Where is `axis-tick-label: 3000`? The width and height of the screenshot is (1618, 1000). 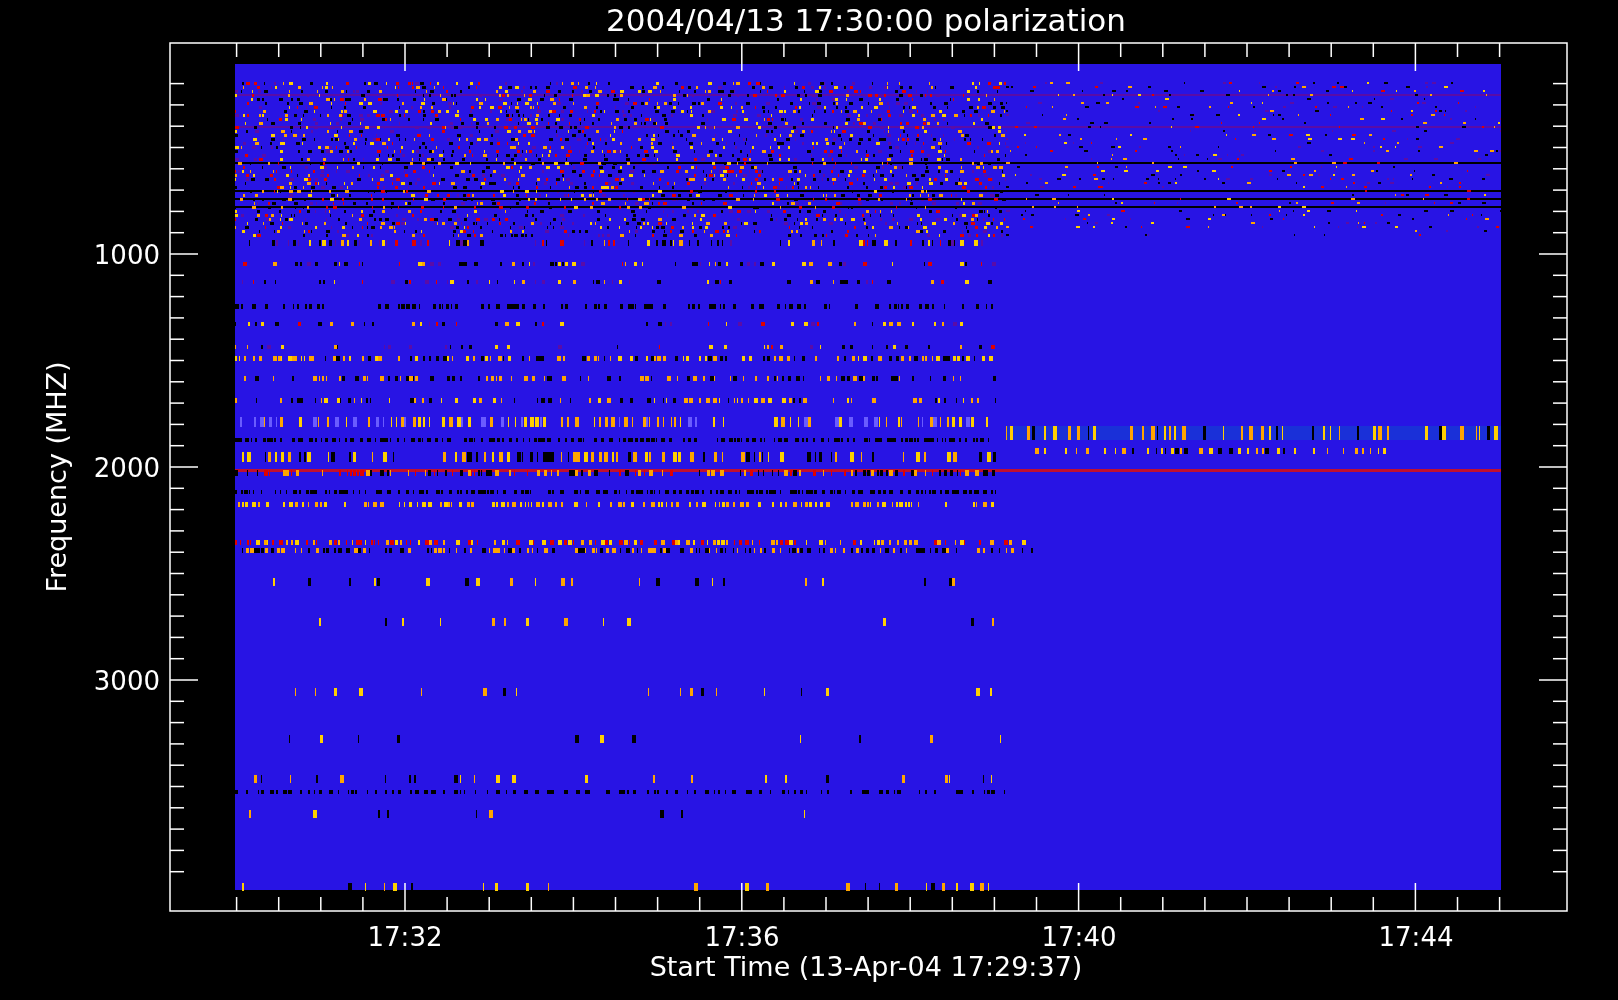
axis-tick-label: 3000 is located at coordinates (126, 681).